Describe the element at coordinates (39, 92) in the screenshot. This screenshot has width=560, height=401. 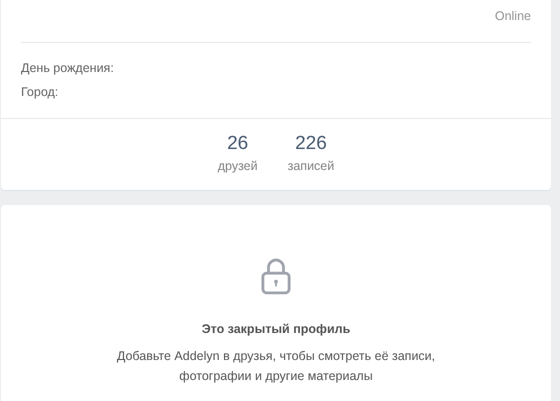
I see `info-label: Город:` at that location.